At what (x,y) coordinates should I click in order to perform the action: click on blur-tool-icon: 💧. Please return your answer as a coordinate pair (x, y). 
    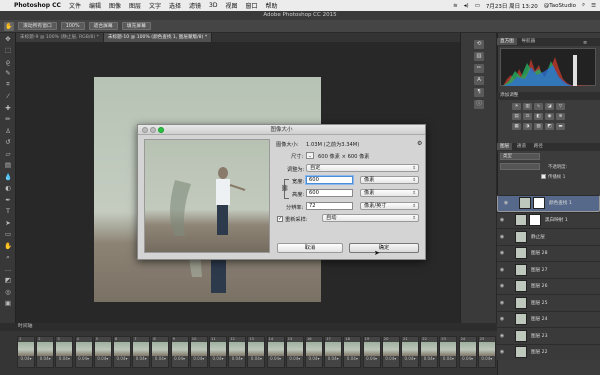
    Looking at the image, I should click on (8, 177).